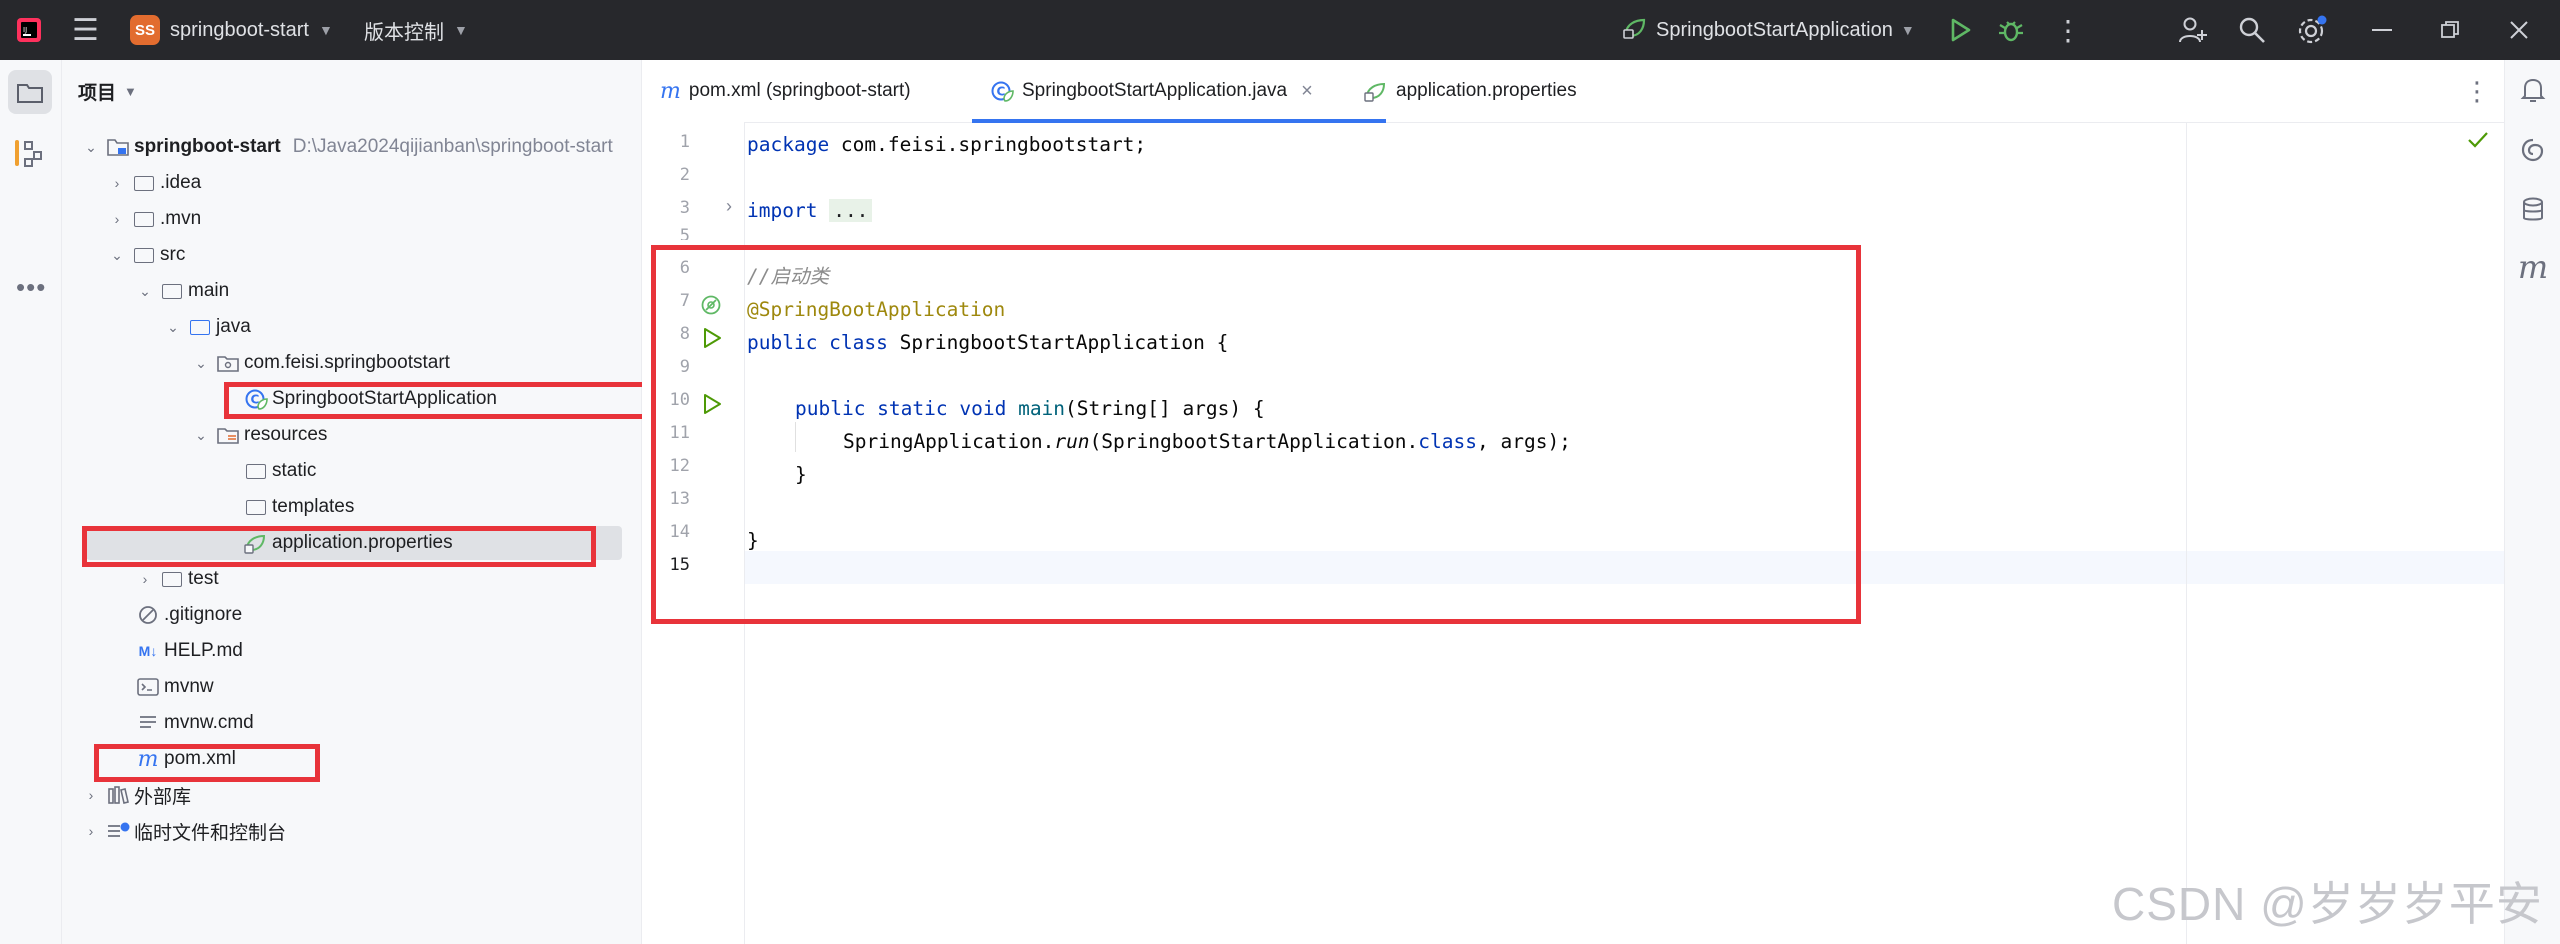  I want to click on tree-item-src: ⌄ src, so click(146, 255).